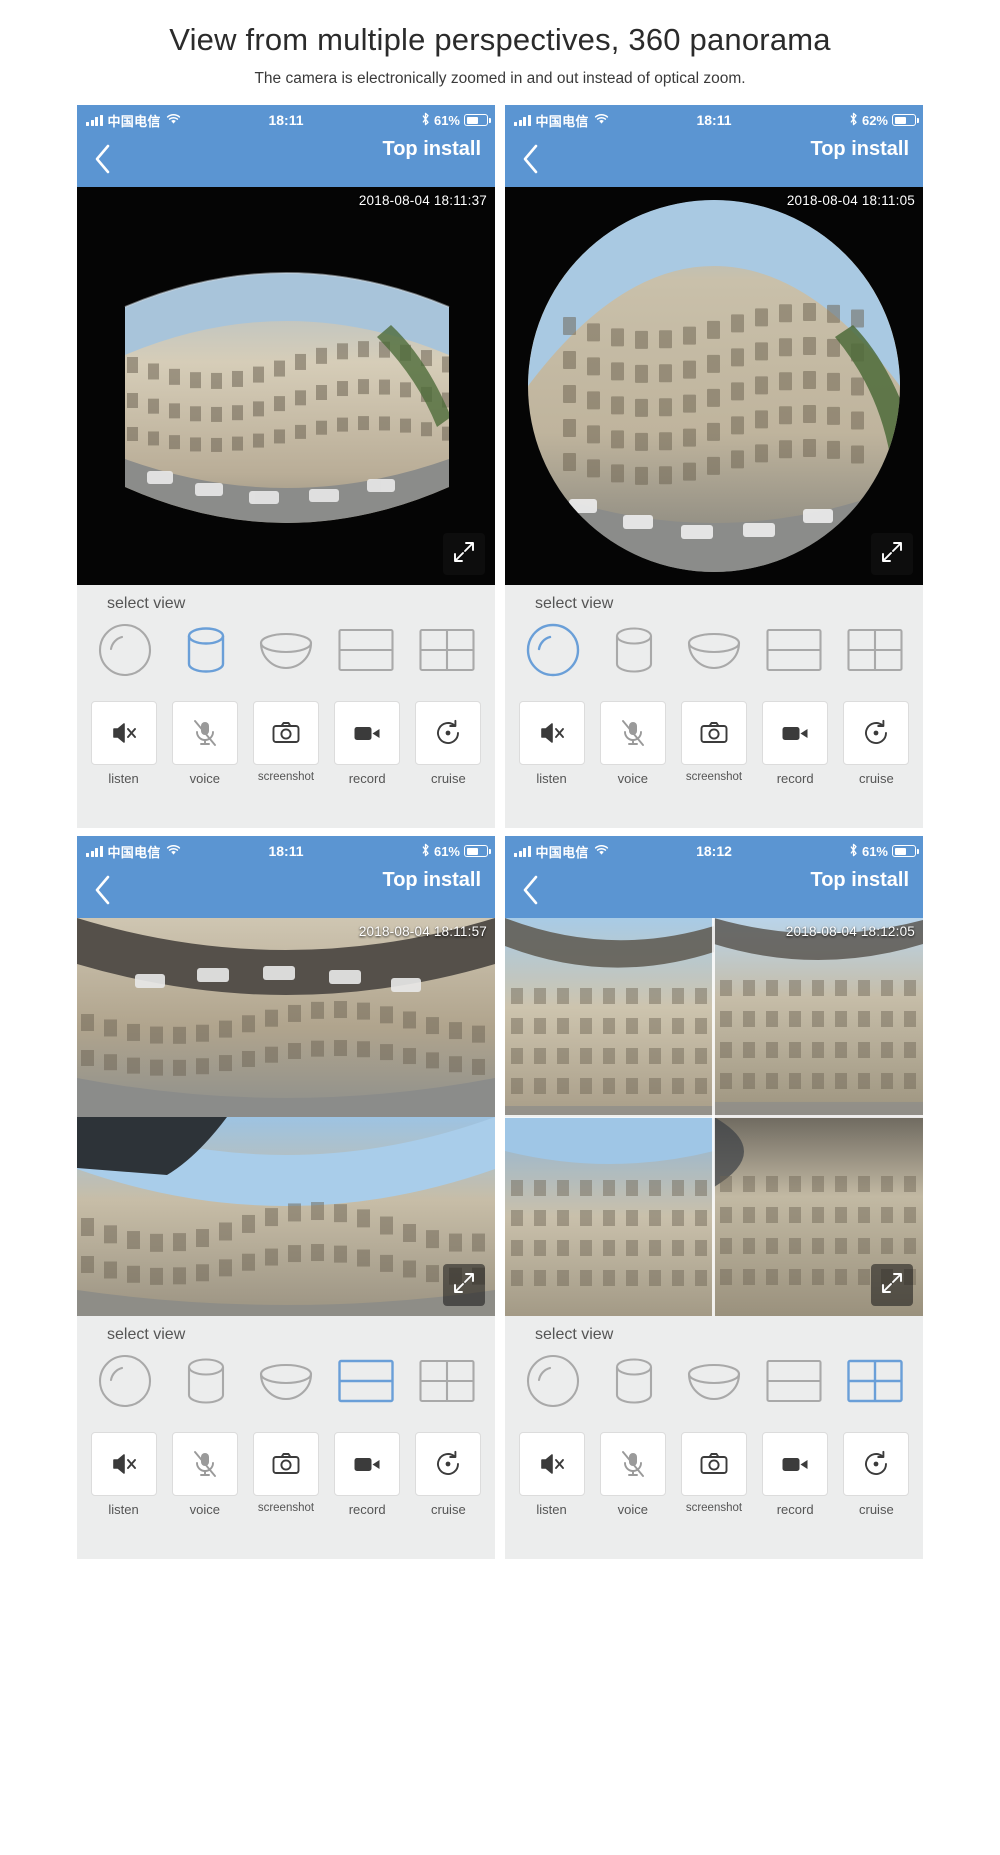 The height and width of the screenshot is (1855, 1000). Describe the element at coordinates (714, 120) in the screenshot. I see `status-bar: 中国电信 18:11 62%` at that location.